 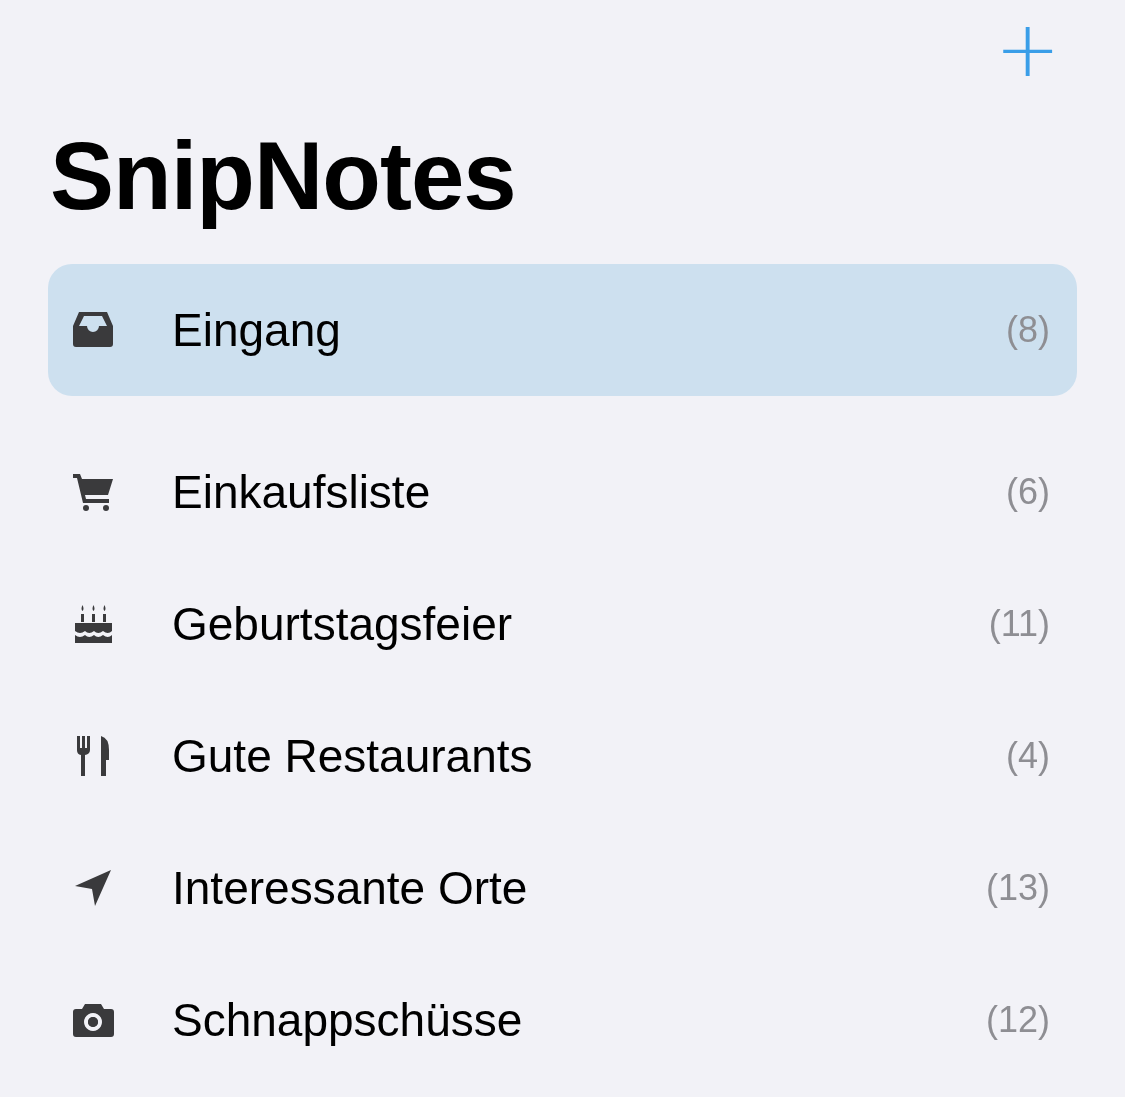 What do you see at coordinates (257, 330) in the screenshot?
I see `folder-name: Eingang` at bounding box center [257, 330].